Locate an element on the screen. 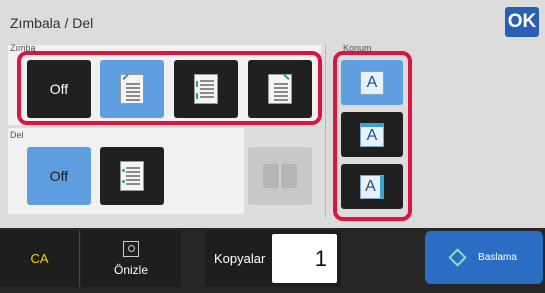 This screenshot has width=545, height=293. konum-option-2: A is located at coordinates (372, 134).